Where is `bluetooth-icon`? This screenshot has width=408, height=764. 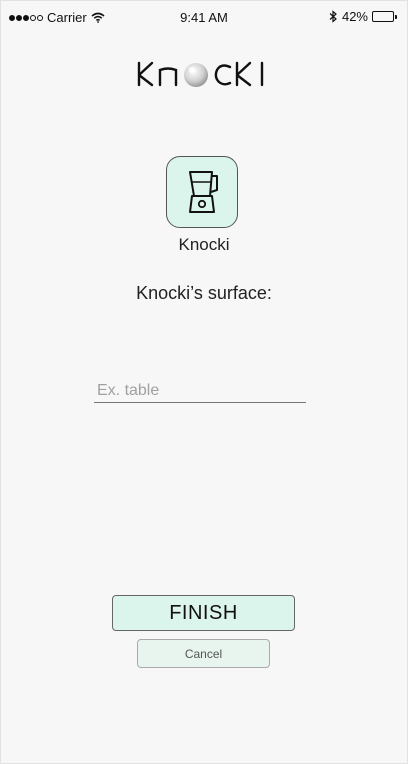 bluetooth-icon is located at coordinates (333, 16).